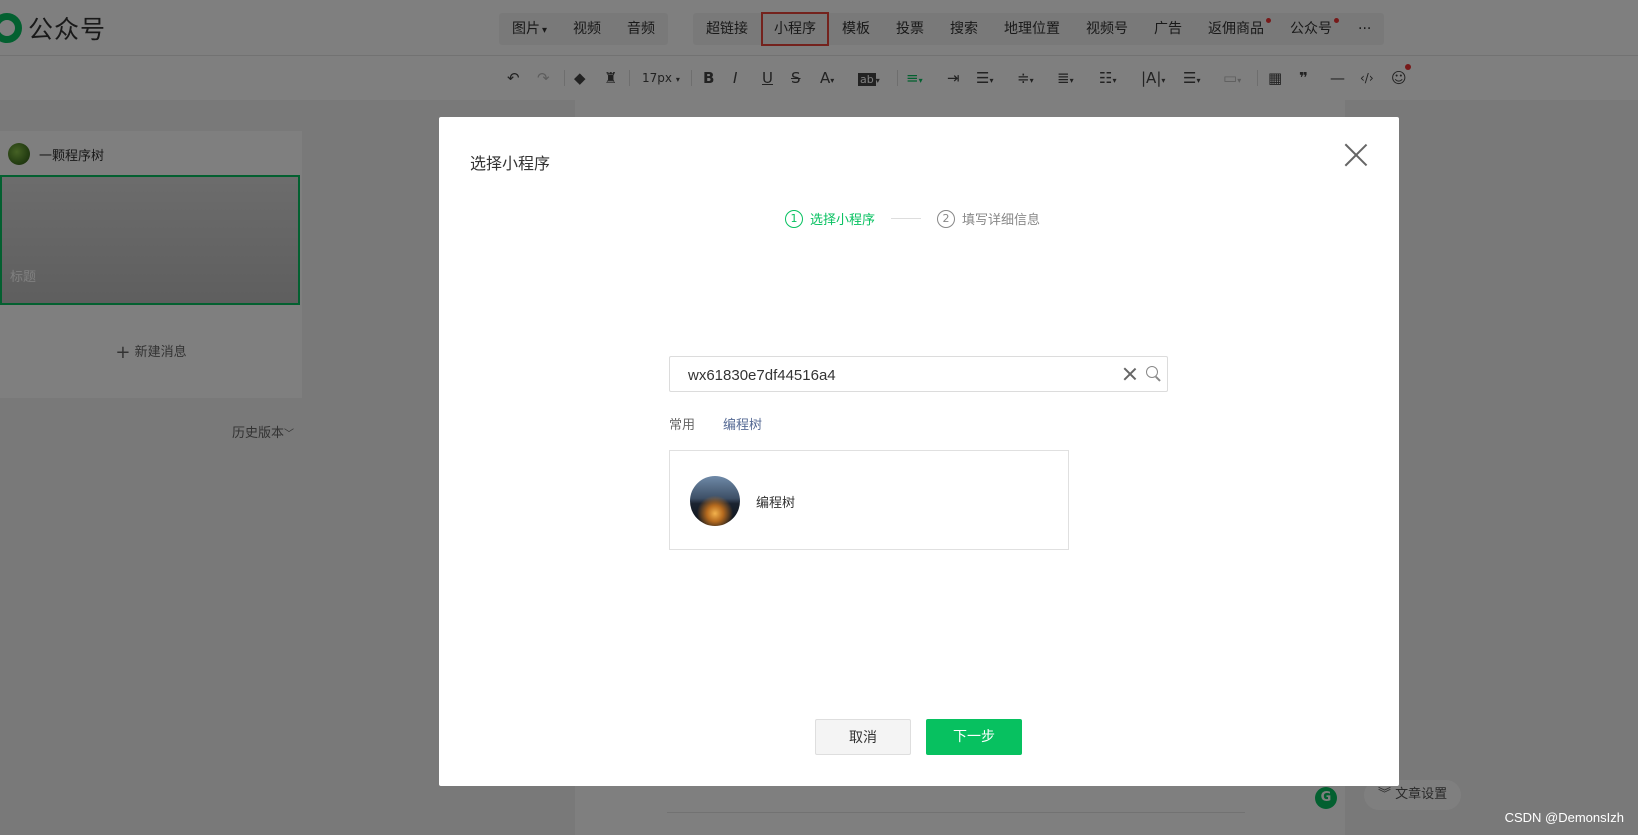 The height and width of the screenshot is (835, 1638). I want to click on miniprogram-name: 编程树, so click(776, 503).